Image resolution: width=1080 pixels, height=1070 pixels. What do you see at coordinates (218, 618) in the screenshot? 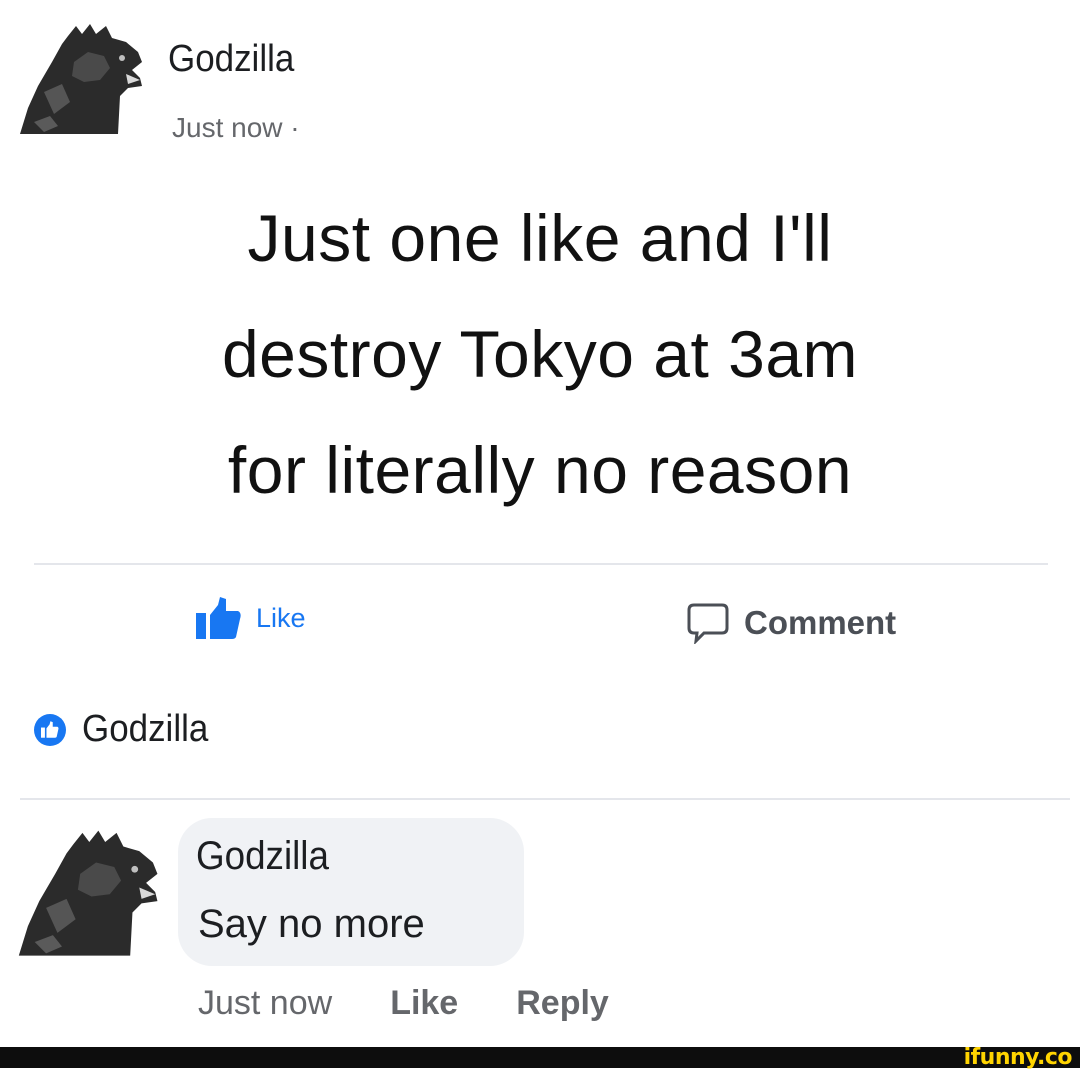
I see `thumbs-up-icon` at bounding box center [218, 618].